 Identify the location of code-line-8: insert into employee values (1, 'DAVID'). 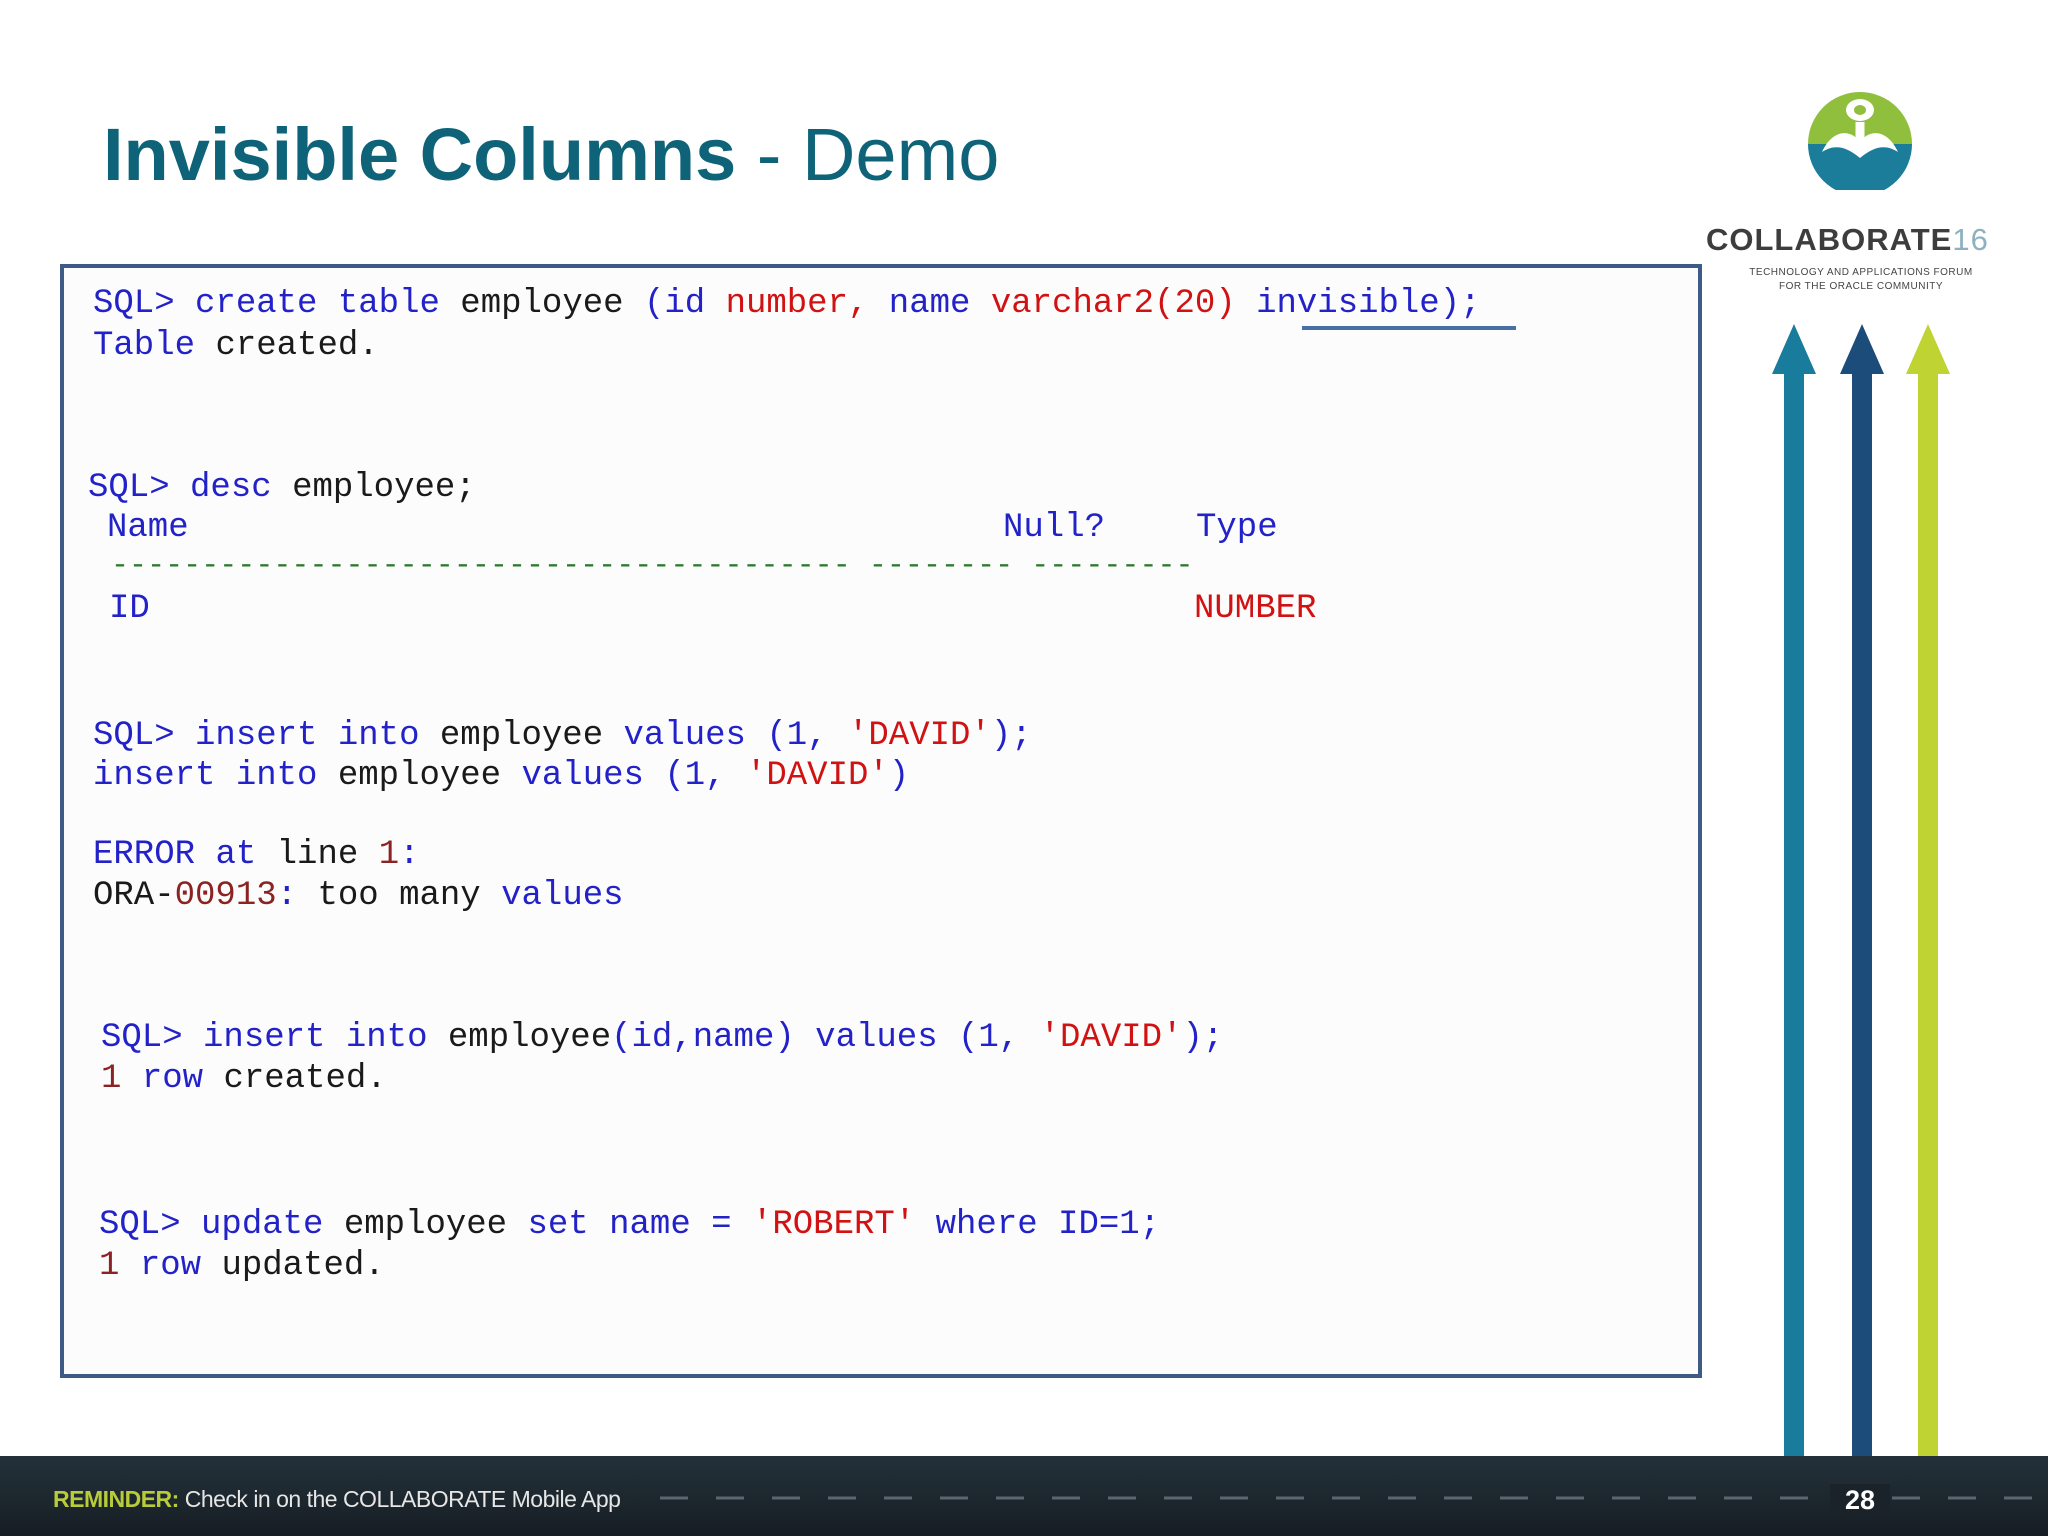
(501, 776).